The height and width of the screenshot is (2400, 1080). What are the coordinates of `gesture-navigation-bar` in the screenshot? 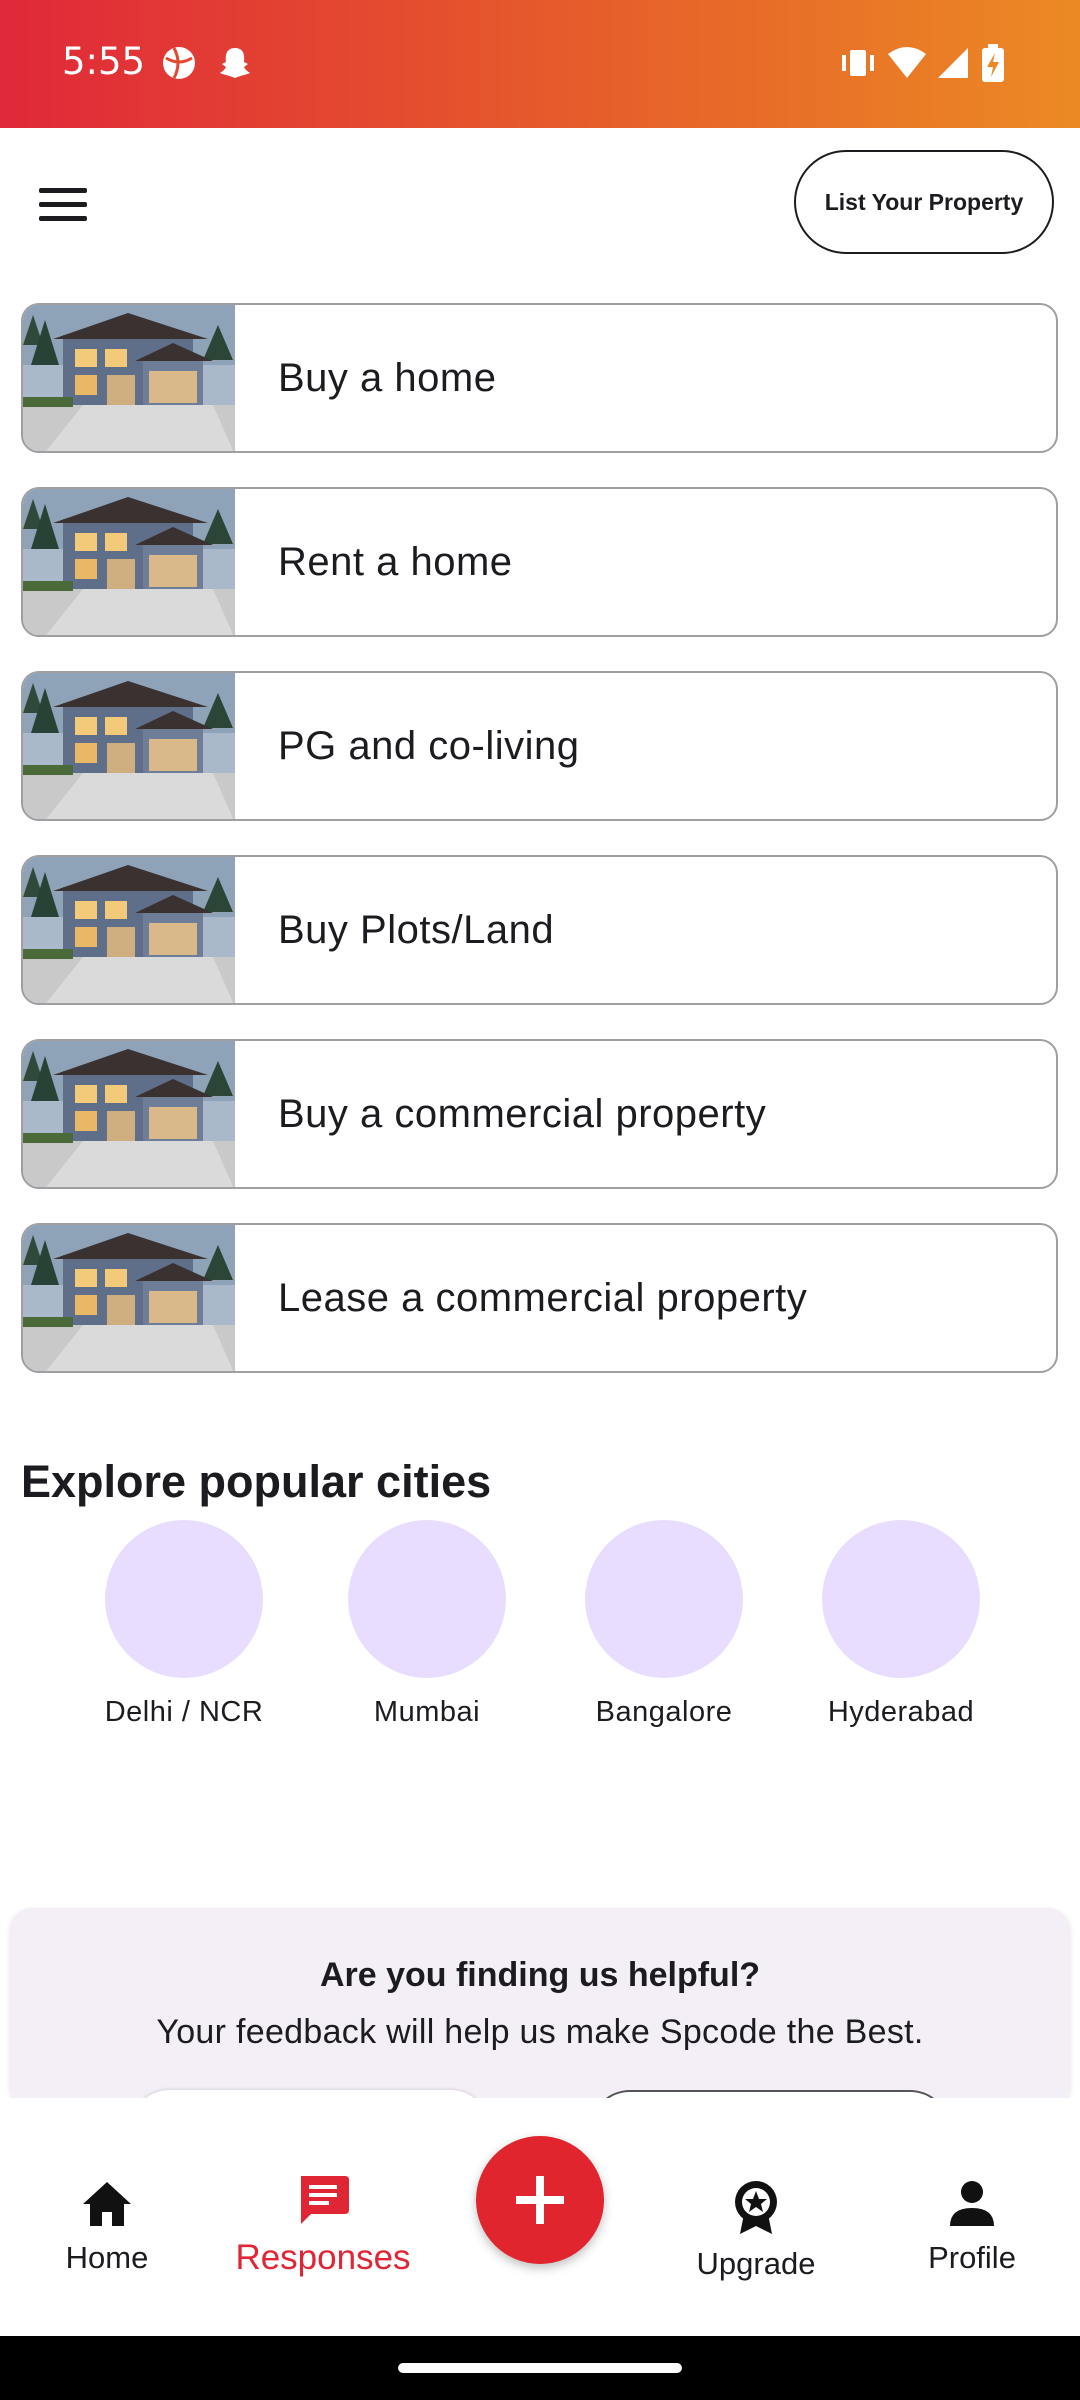 It's located at (540, 2368).